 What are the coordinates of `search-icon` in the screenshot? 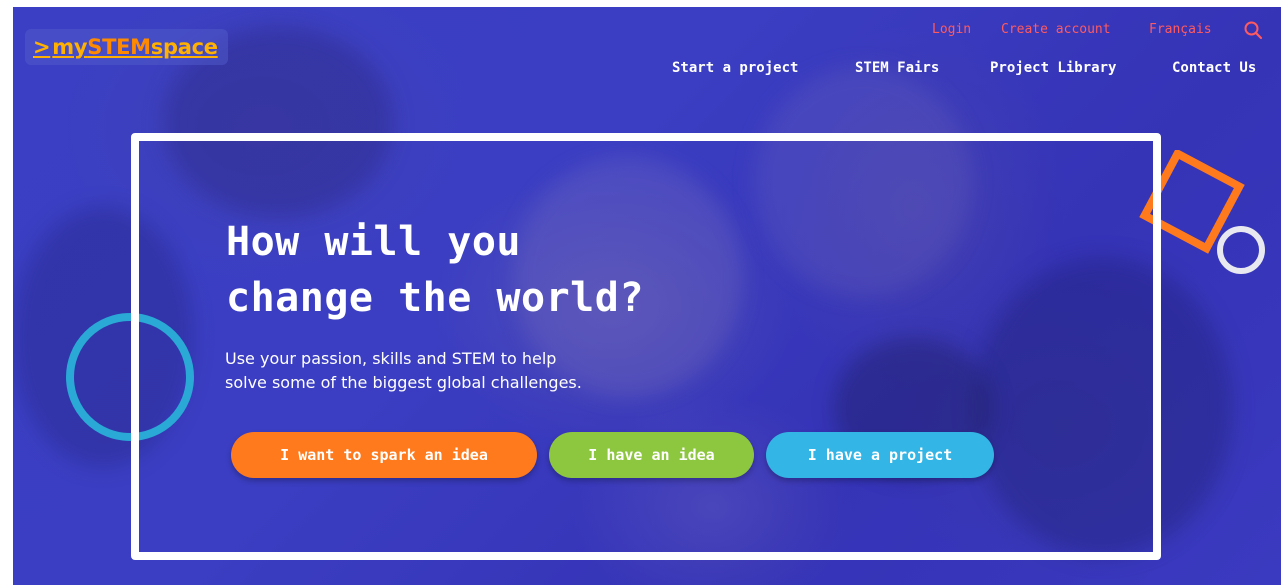 It's located at (1253, 30).